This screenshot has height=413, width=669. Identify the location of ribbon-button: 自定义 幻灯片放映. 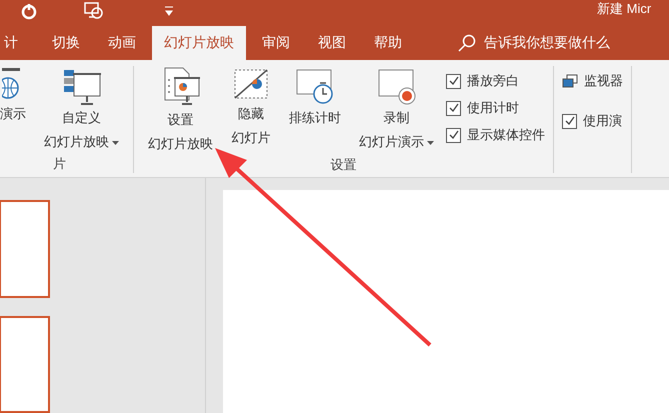
(81, 110).